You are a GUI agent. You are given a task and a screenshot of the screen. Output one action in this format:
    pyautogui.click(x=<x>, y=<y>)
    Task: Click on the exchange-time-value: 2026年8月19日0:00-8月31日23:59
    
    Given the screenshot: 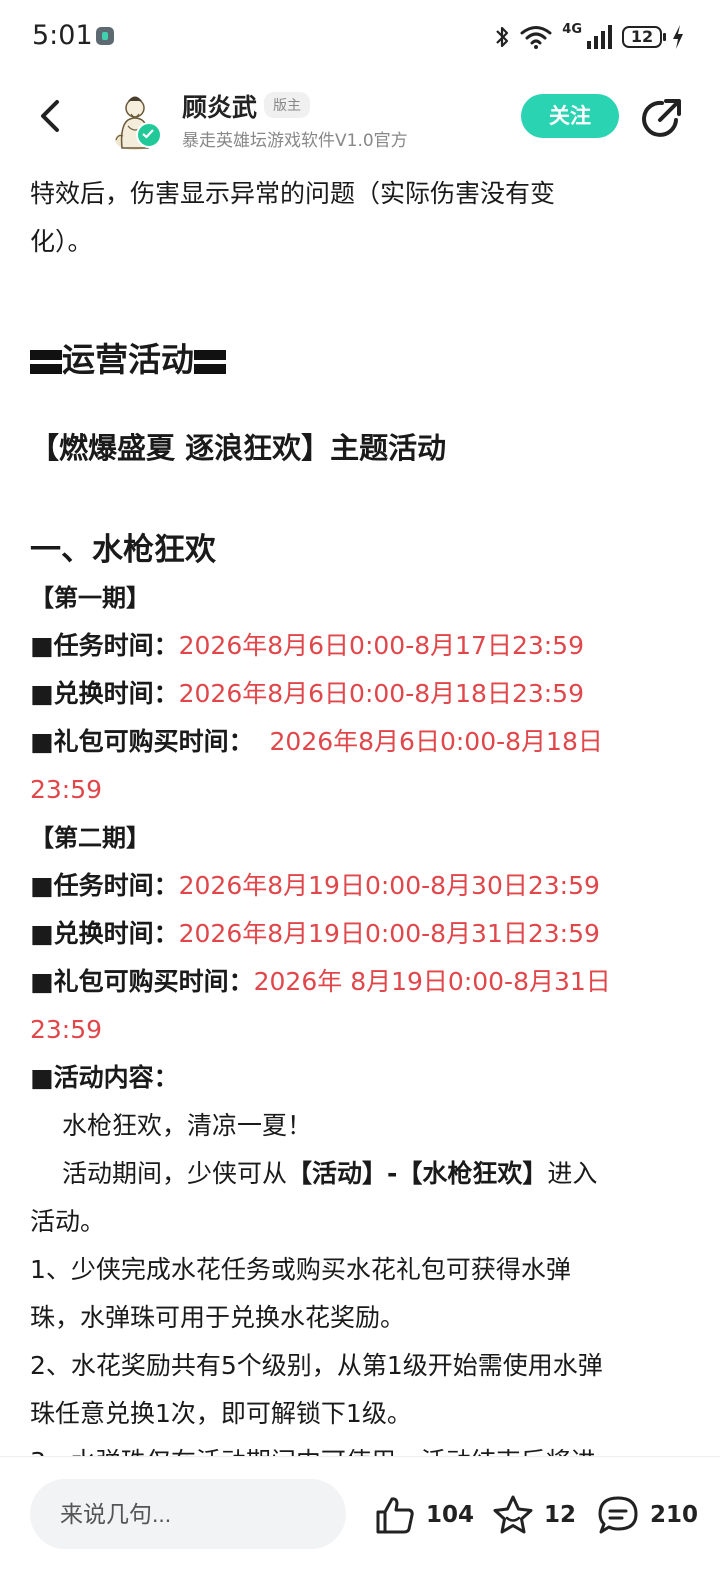 What is the action you would take?
    pyautogui.click(x=389, y=933)
    